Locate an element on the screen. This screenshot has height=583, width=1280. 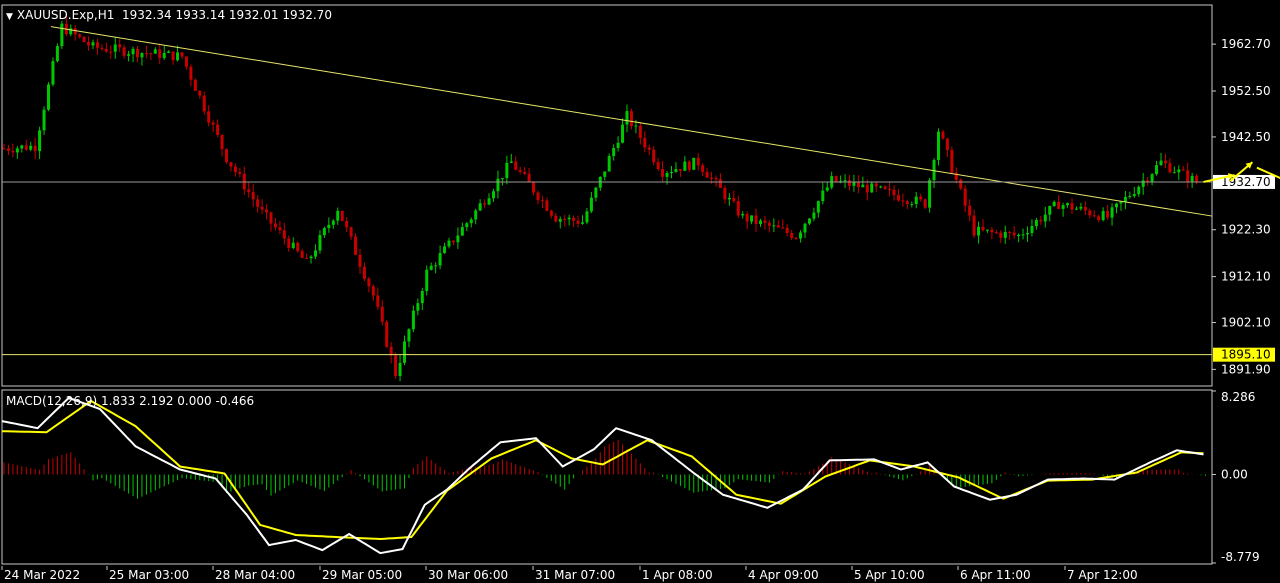
time-tick-label: 25 Mar 03:00 is located at coordinates (149, 575).